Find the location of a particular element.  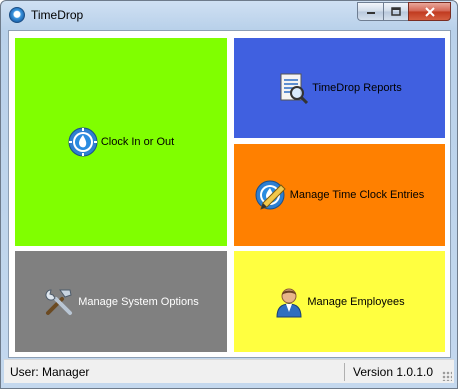

version-status: Version 1.0.1.0 is located at coordinates (393, 371).